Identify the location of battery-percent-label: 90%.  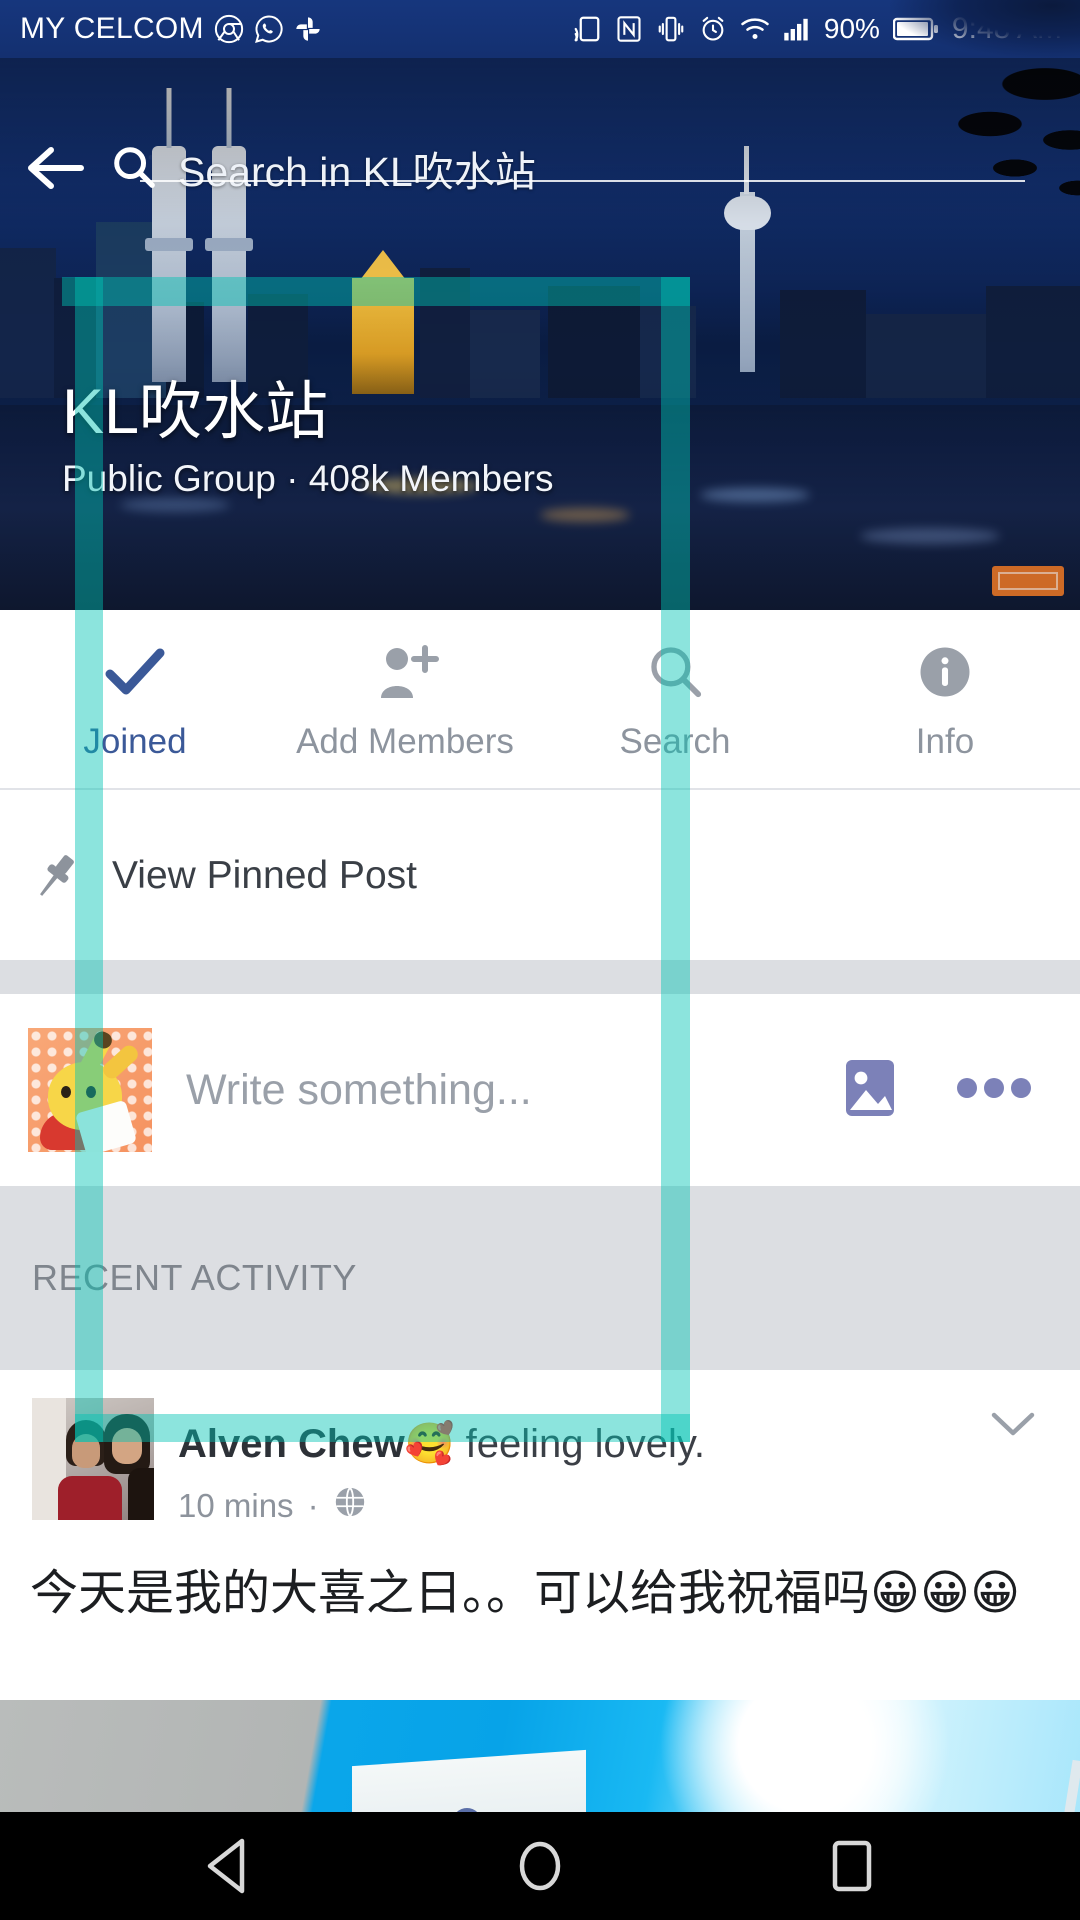
(851, 28).